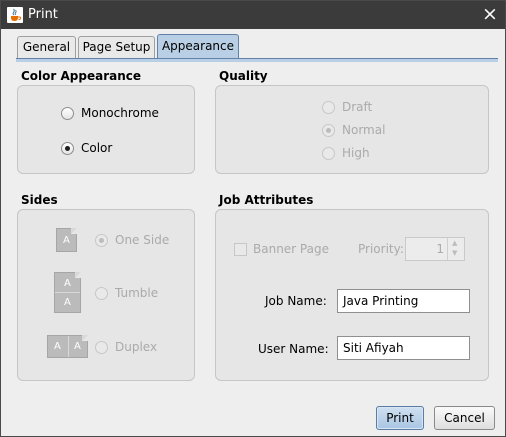 Image resolution: width=506 pixels, height=437 pixels. Describe the element at coordinates (454, 243) in the screenshot. I see `chevron-up-icon: ▲` at that location.